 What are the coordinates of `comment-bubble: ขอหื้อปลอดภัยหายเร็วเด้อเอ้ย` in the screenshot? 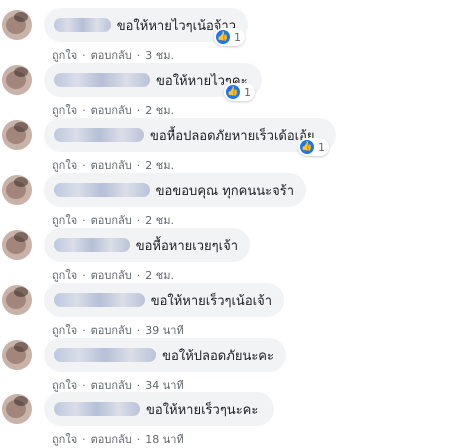 It's located at (190, 135).